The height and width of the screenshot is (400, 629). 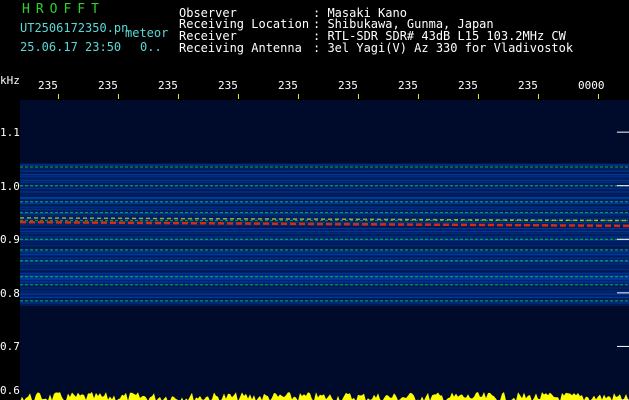 I want to click on antenna-value: : 3el Yagi(V) Az 330 for Vladivostok, so click(x=443, y=48).